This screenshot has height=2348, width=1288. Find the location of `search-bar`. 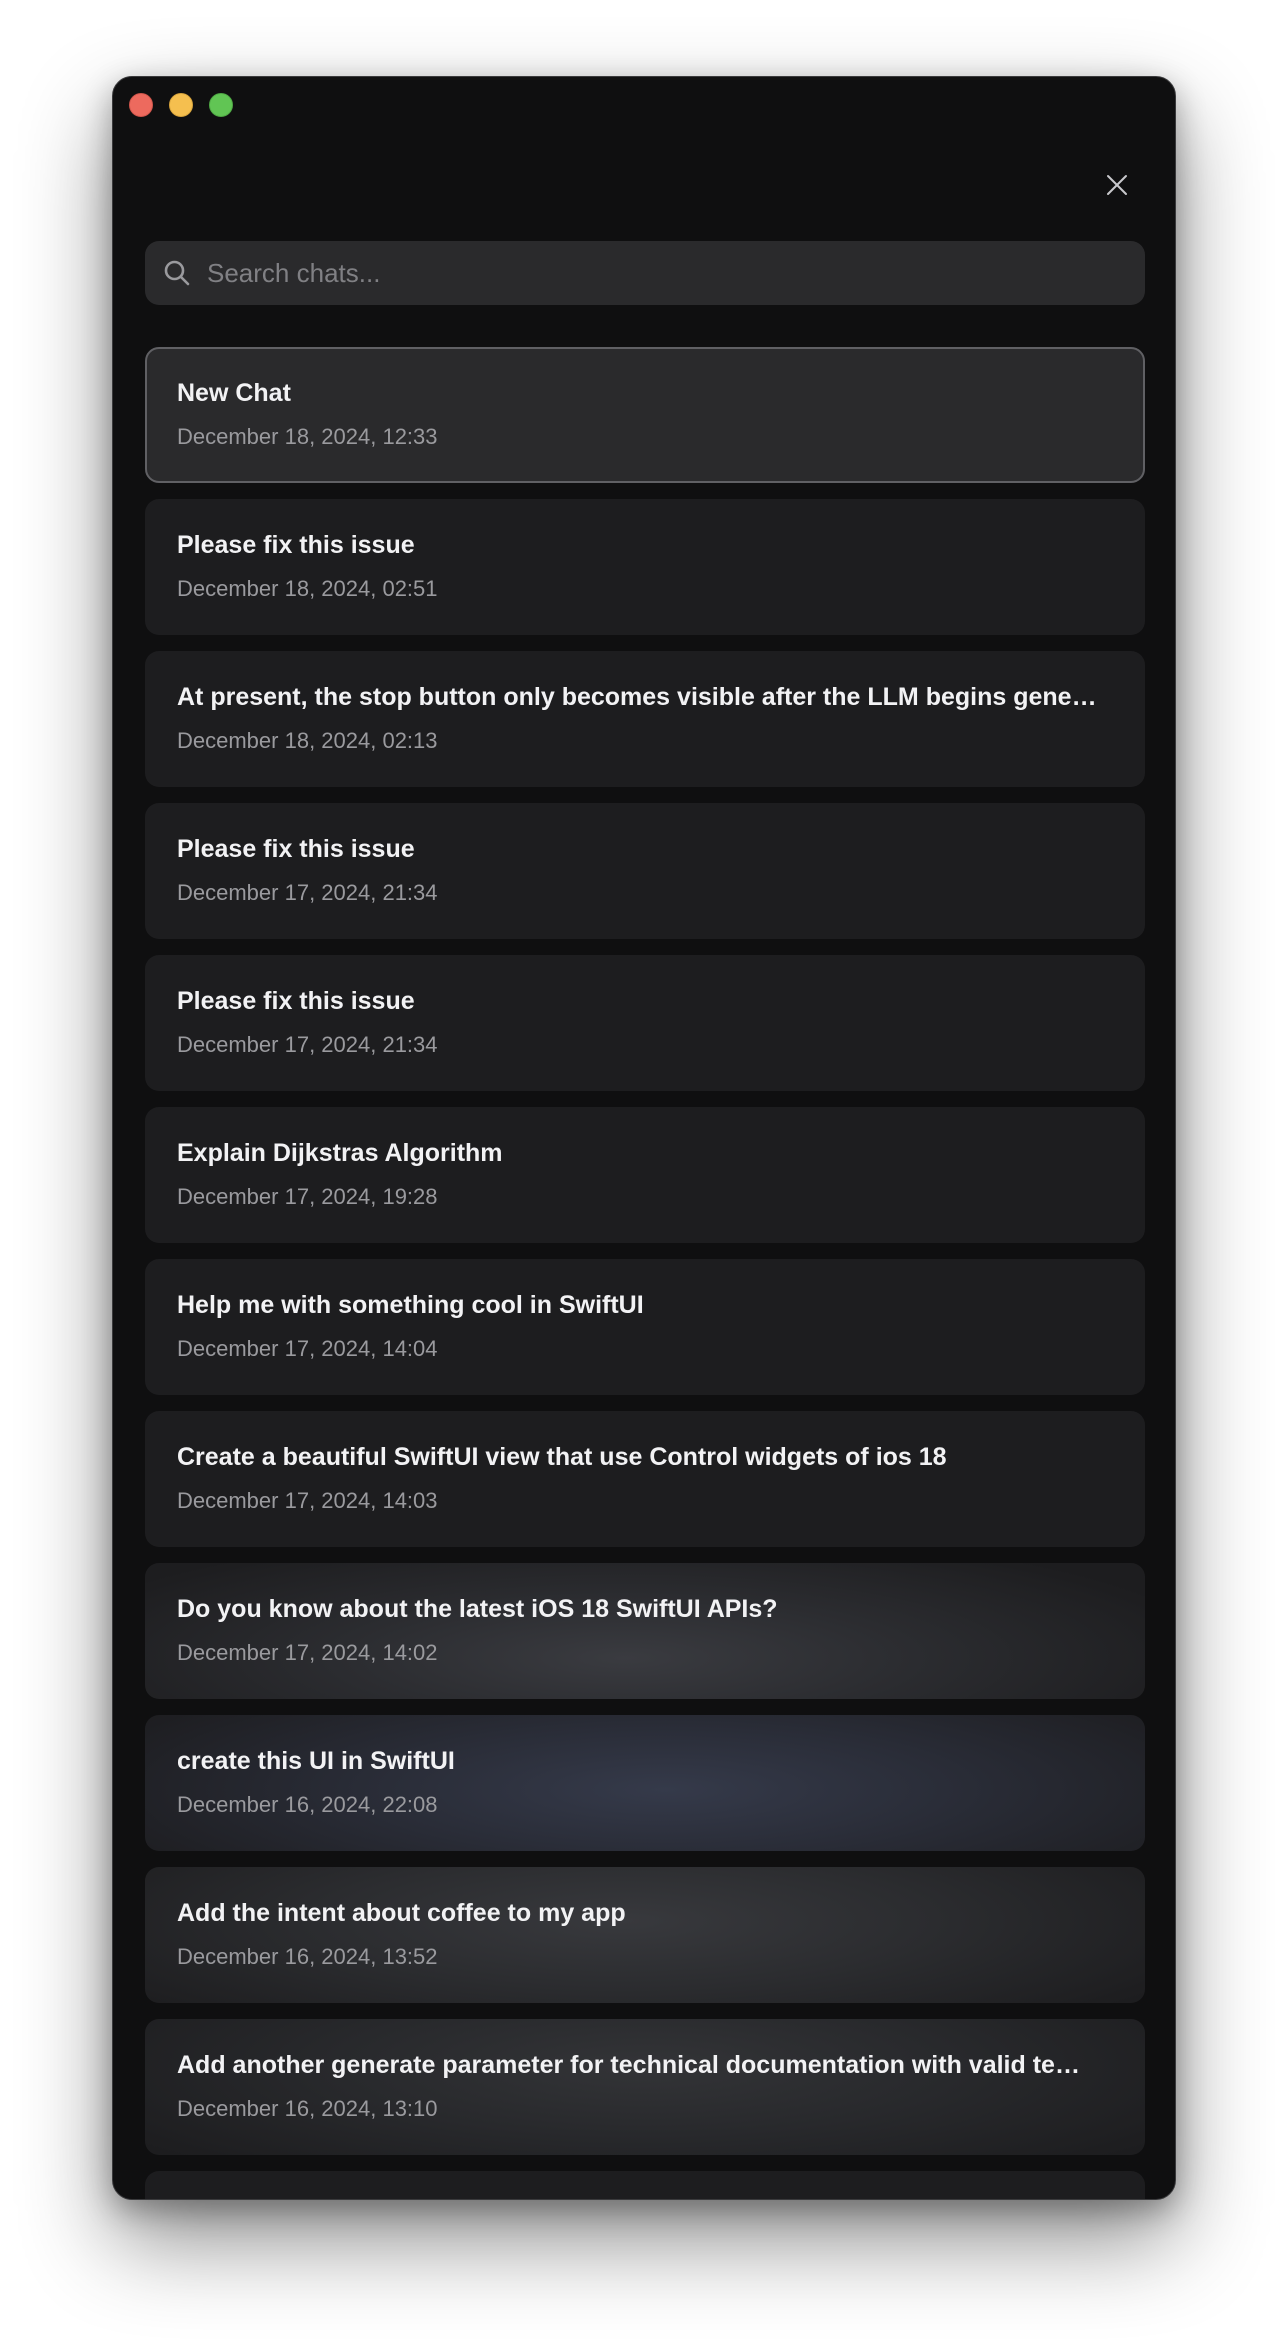

search-bar is located at coordinates (645, 273).